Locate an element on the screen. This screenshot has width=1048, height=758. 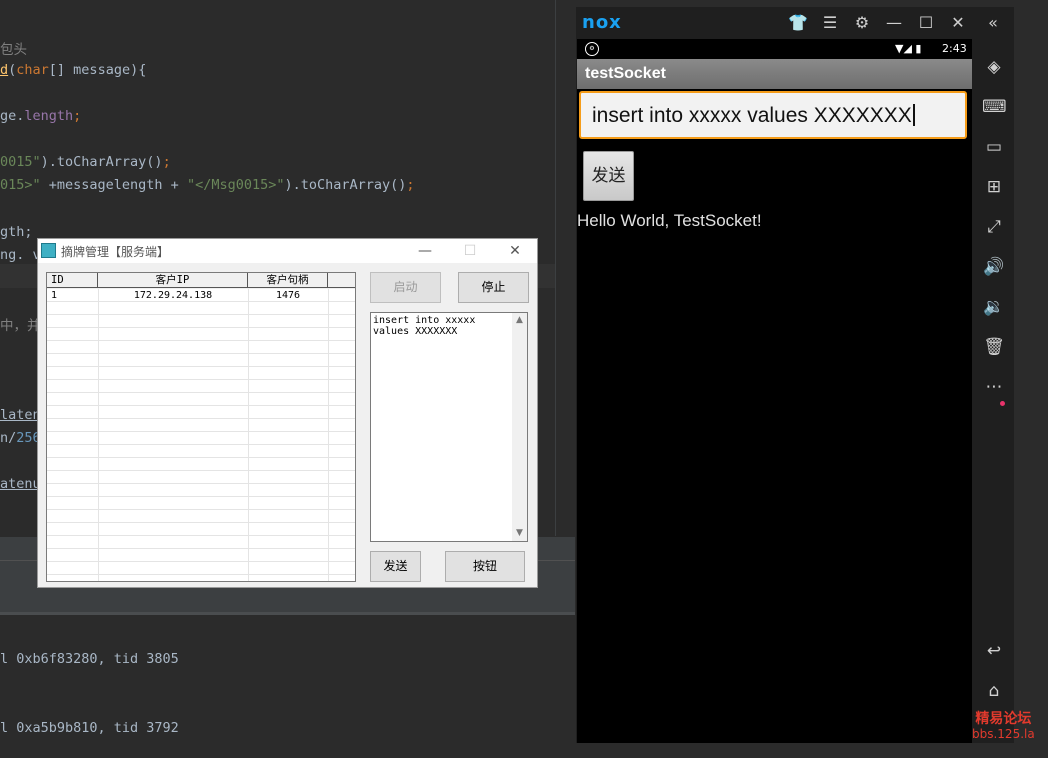
code-line: 0015").toCharArray(); is located at coordinates (85, 162).